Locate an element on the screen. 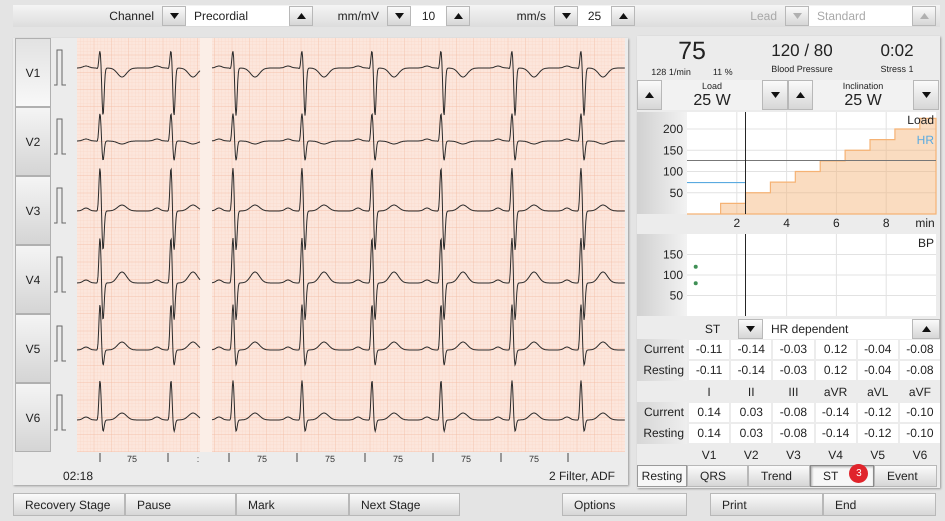 The height and width of the screenshot is (521, 945). column-header: V4 is located at coordinates (835, 455).